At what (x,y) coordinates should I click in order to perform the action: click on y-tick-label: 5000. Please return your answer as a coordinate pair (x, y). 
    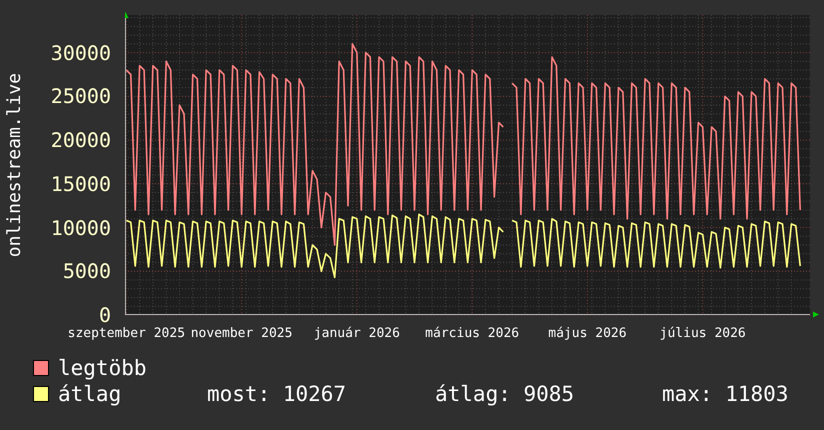
    Looking at the image, I should click on (86, 271).